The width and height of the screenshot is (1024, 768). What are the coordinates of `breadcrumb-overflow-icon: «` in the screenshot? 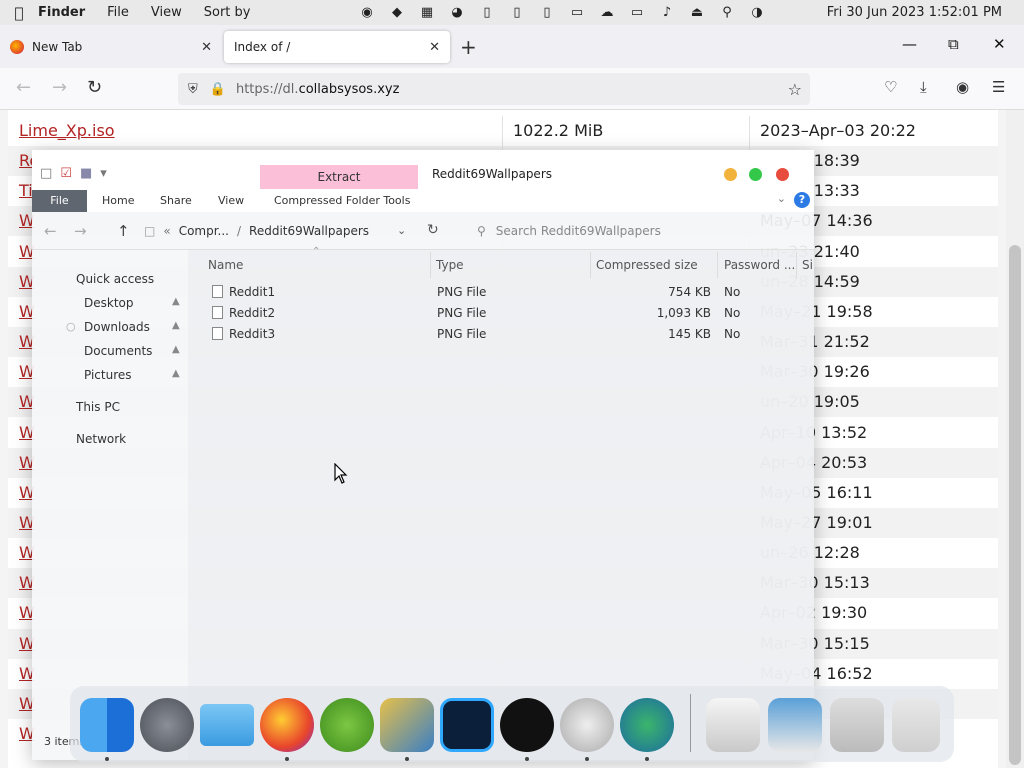 It's located at (166, 231).